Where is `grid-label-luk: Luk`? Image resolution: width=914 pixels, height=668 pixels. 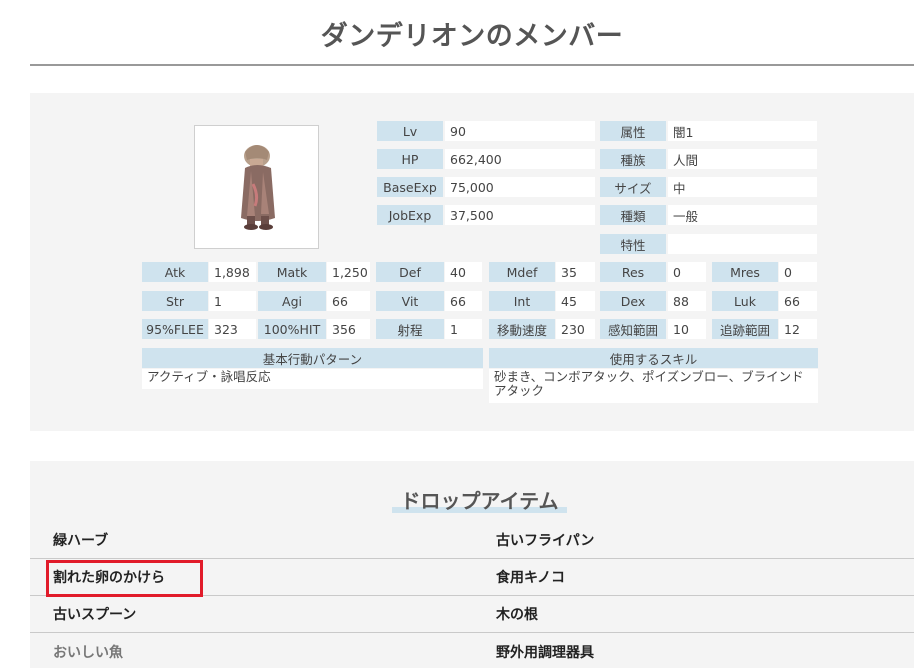 grid-label-luk: Luk is located at coordinates (745, 301).